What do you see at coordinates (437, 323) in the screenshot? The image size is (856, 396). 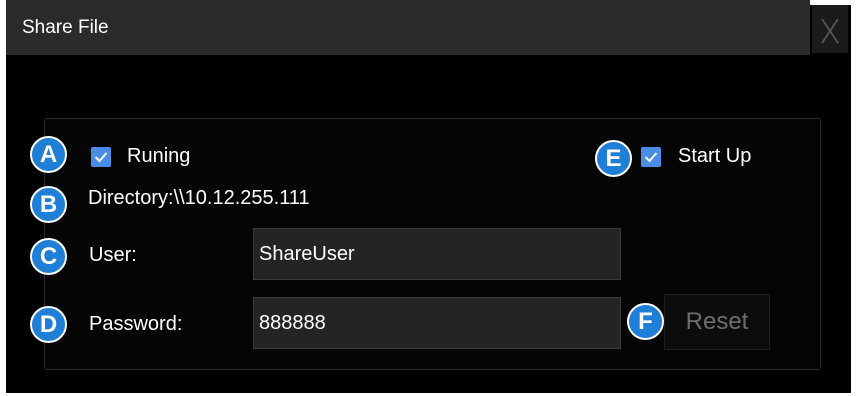 I see `password-input: 888888` at bounding box center [437, 323].